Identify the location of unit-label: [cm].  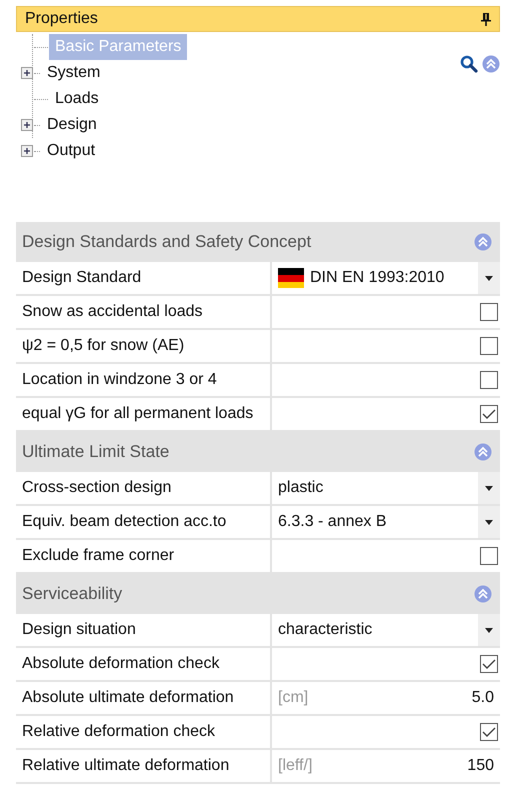
(293, 698).